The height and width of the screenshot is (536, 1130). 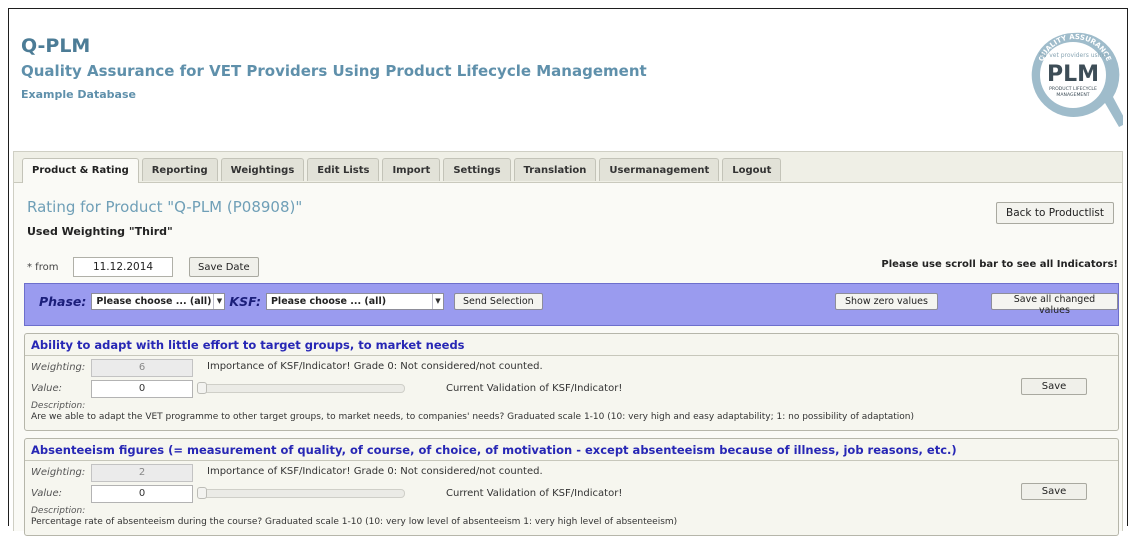 What do you see at coordinates (343, 169) in the screenshot?
I see `tab-edit-lists: Edit Lists` at bounding box center [343, 169].